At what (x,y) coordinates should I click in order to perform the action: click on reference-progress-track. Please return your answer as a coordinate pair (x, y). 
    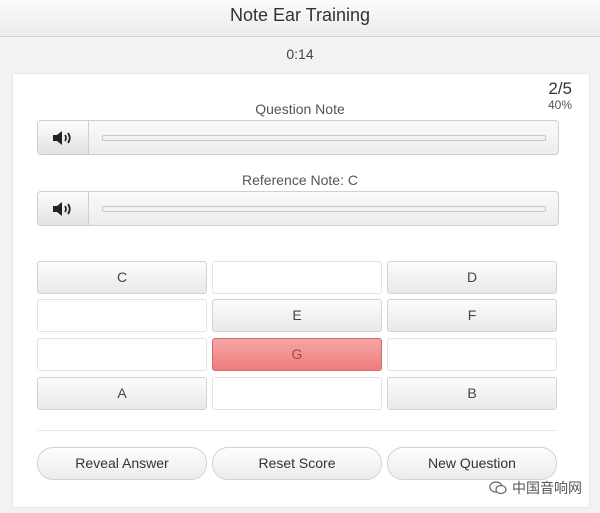
    Looking at the image, I should click on (324, 209).